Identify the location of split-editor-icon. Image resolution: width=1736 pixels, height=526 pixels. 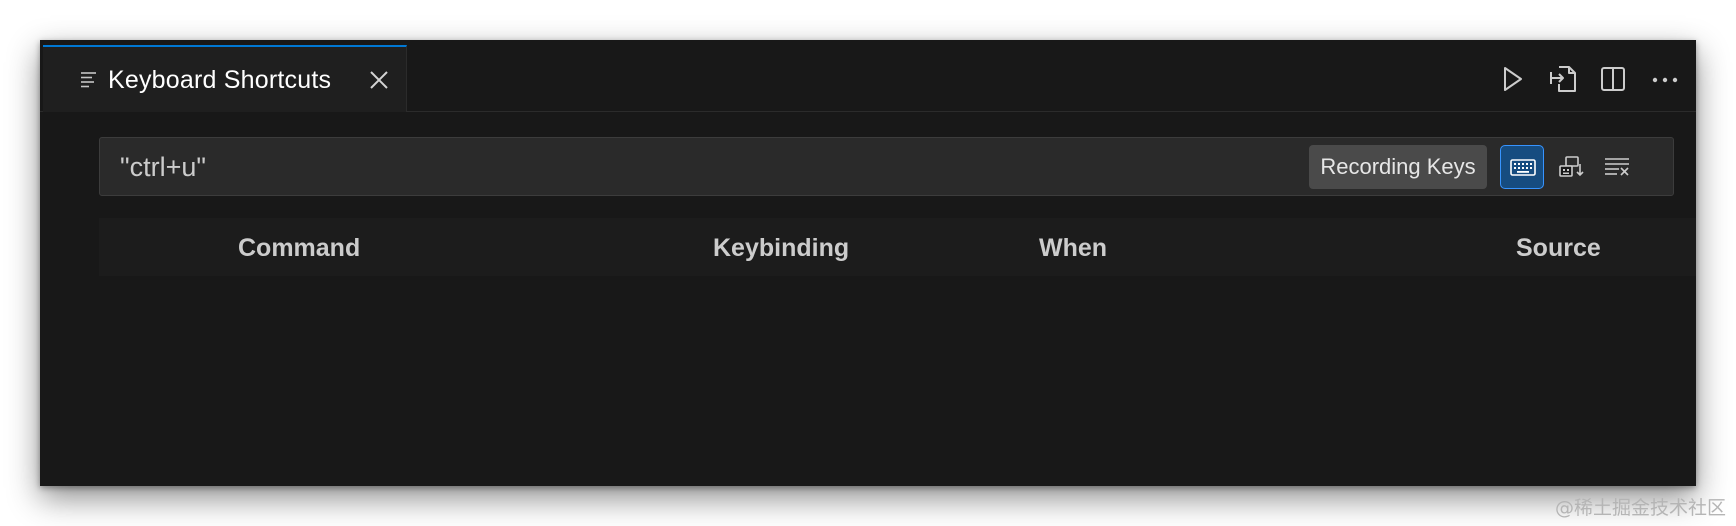
(1613, 79).